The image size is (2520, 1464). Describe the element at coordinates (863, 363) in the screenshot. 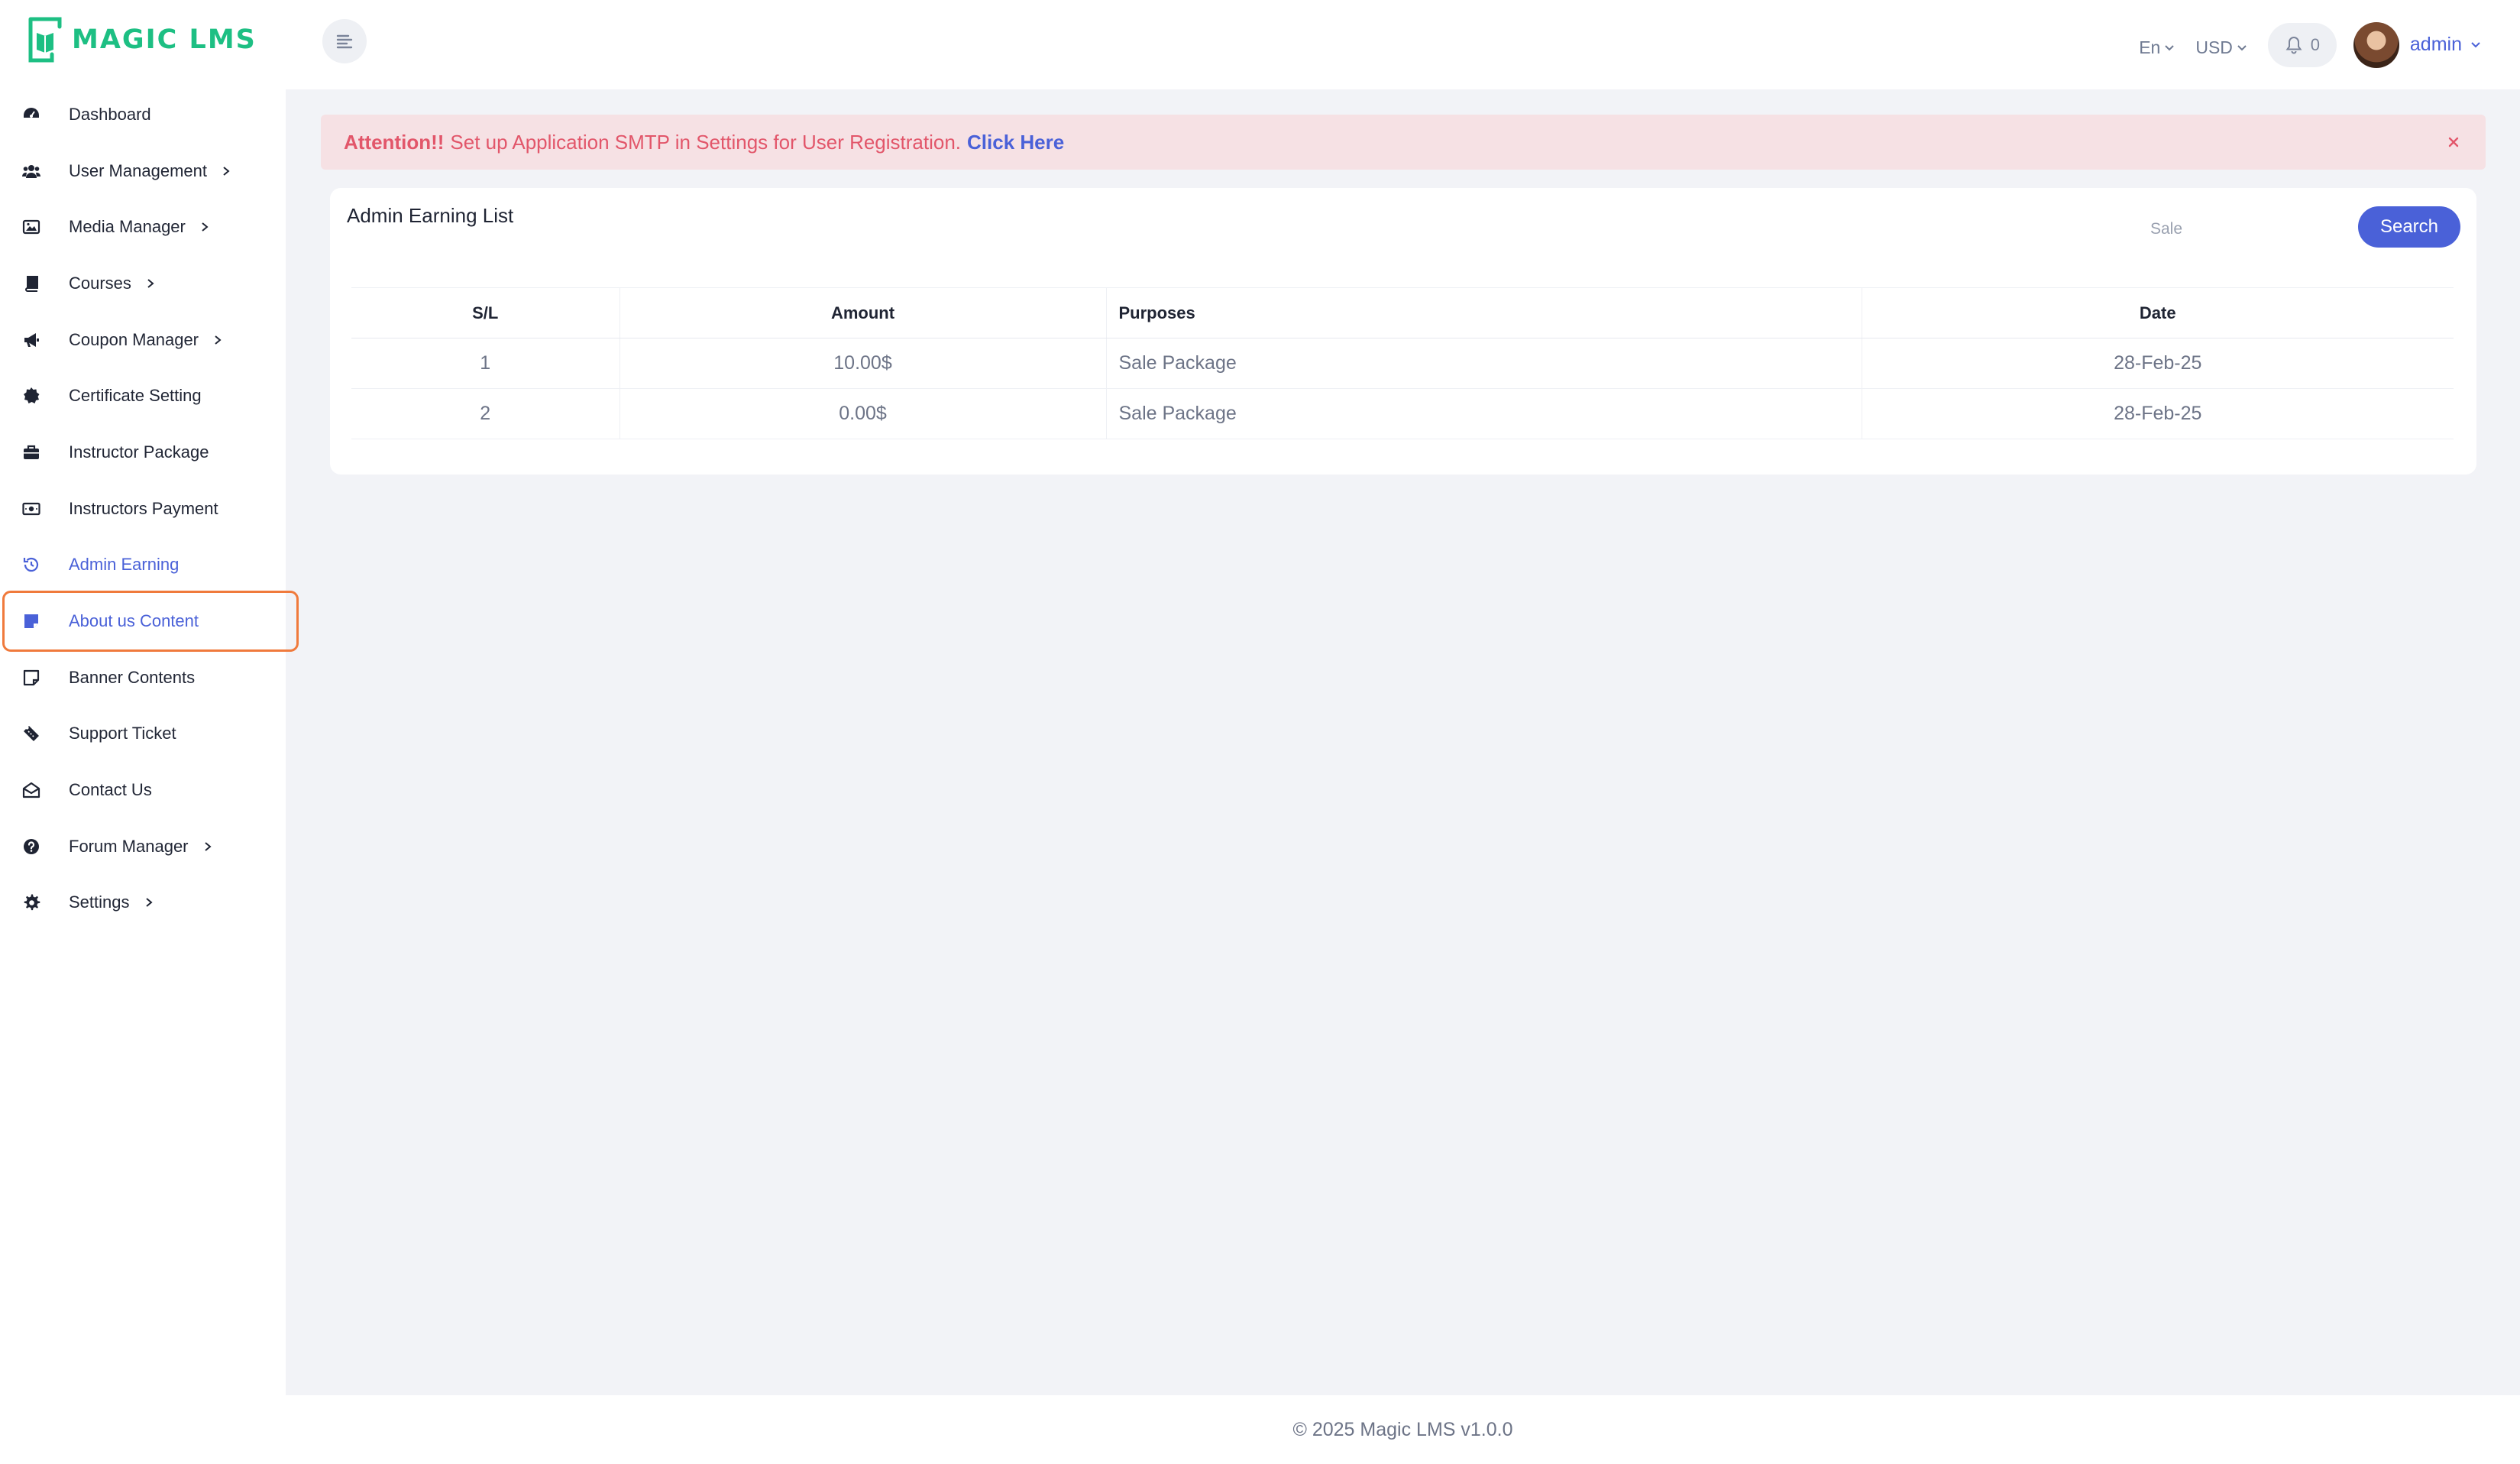

I see `cell-amount: 10.00$` at that location.